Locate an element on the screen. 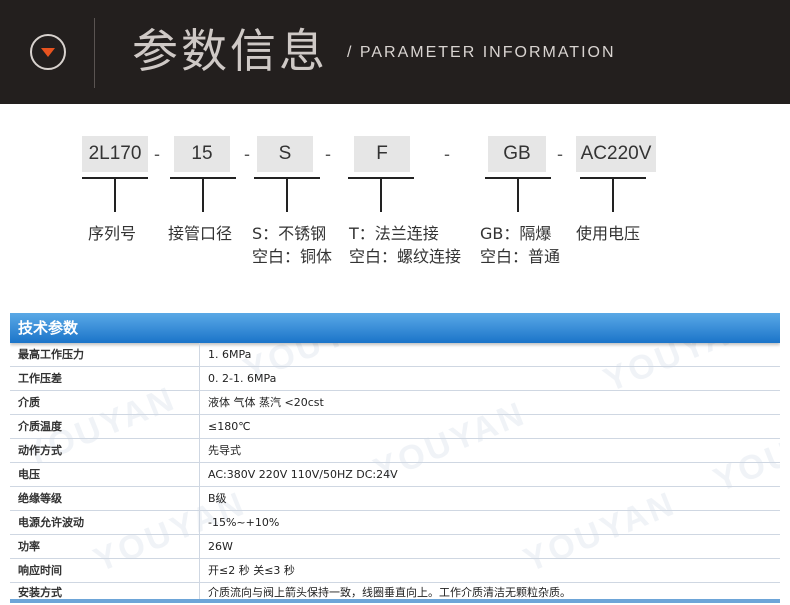  table-row: 绝缘等级 B级 is located at coordinates (395, 499).